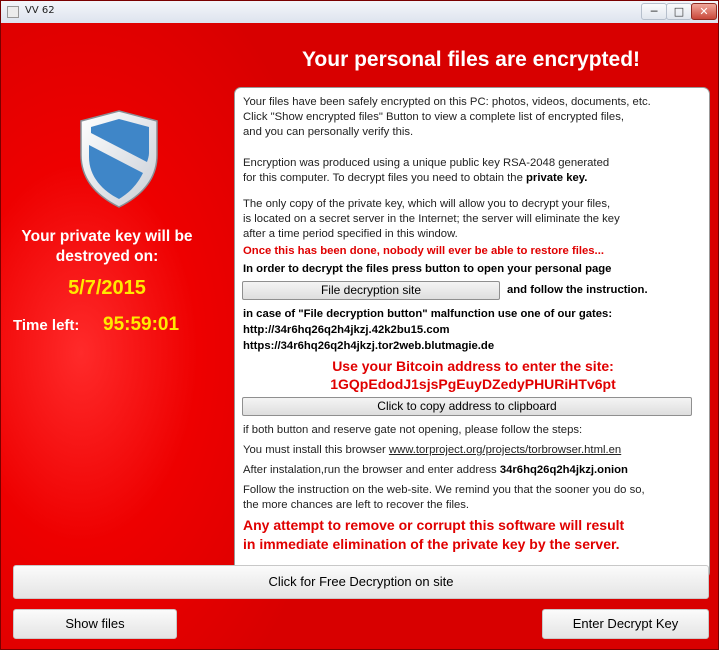 This screenshot has height=650, width=719. I want to click on window-title: VV 62, so click(40, 10).